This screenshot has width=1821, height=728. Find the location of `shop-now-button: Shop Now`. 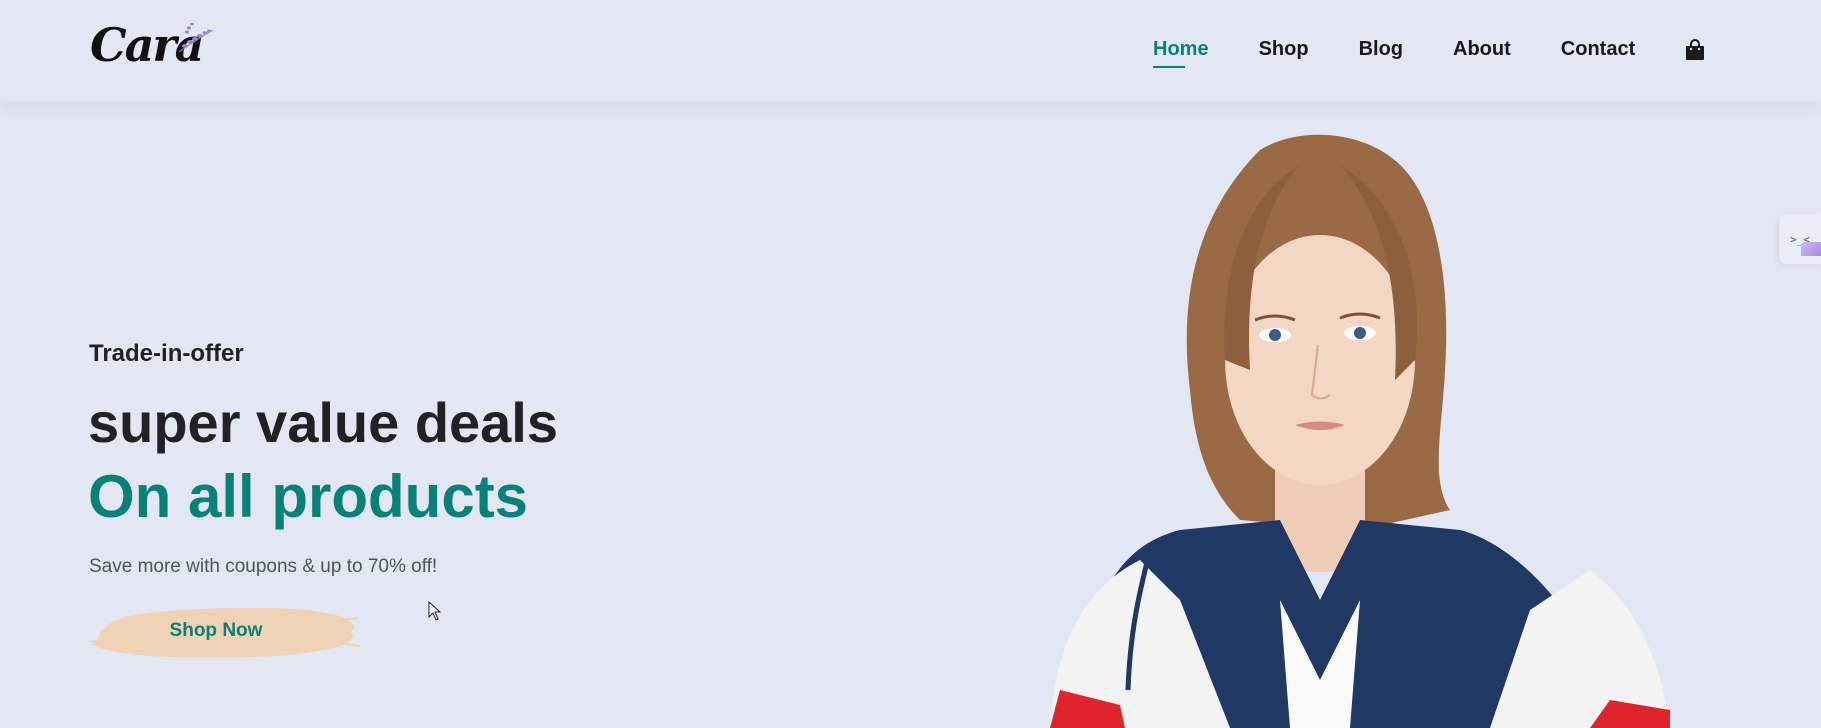

shop-now-button: Shop Now is located at coordinates (225, 632).